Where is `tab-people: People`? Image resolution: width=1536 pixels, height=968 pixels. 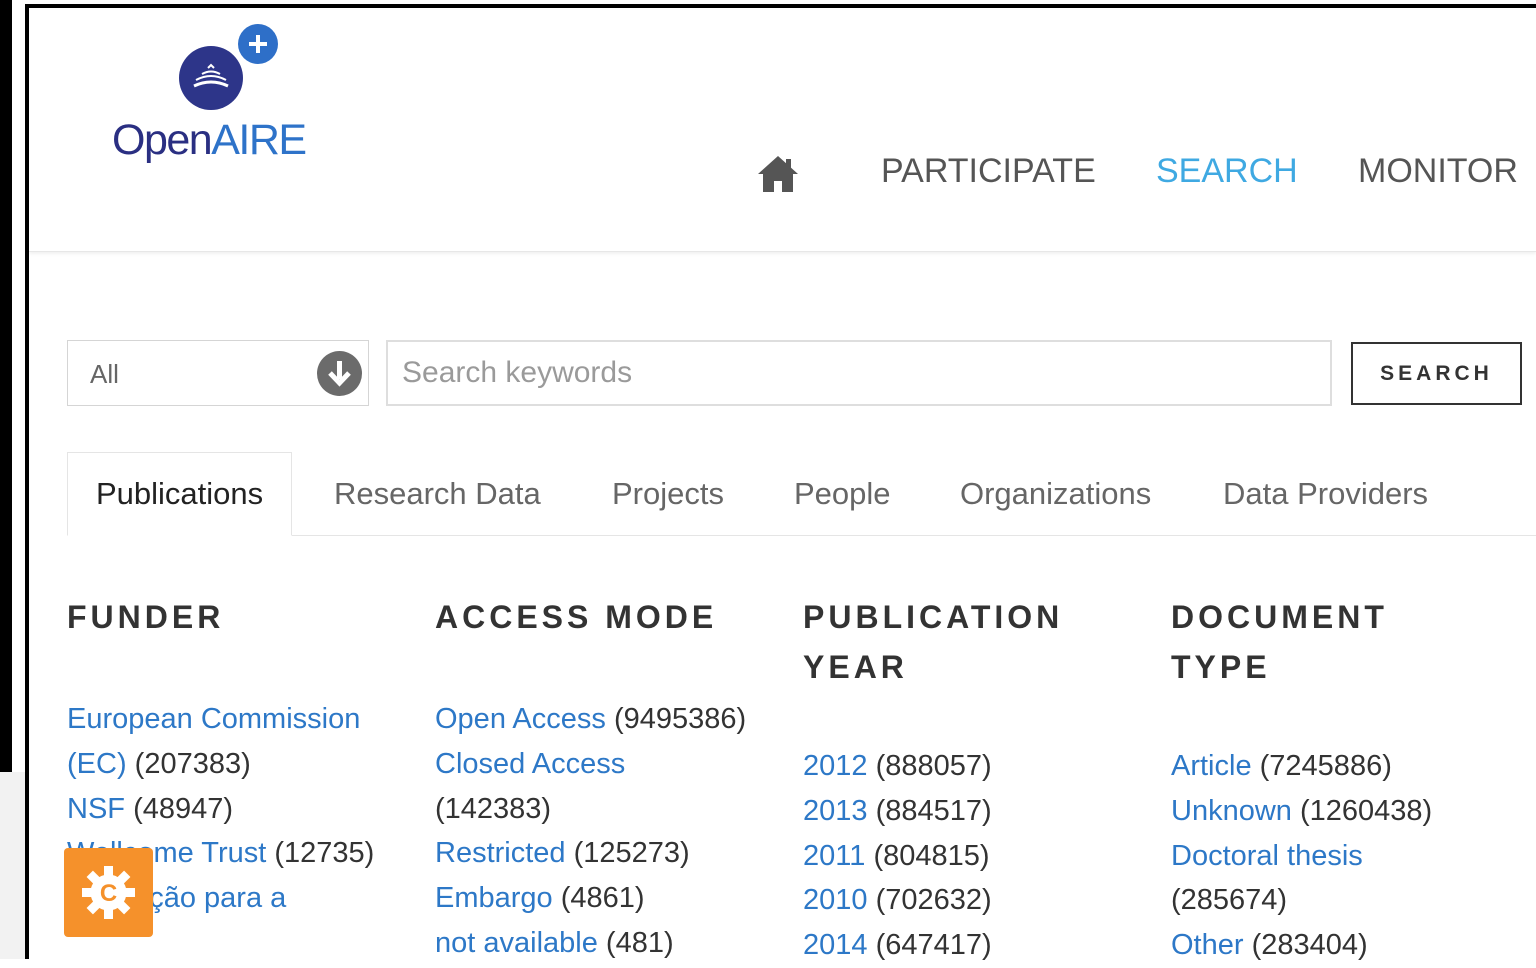
tab-people: People is located at coordinates (842, 493).